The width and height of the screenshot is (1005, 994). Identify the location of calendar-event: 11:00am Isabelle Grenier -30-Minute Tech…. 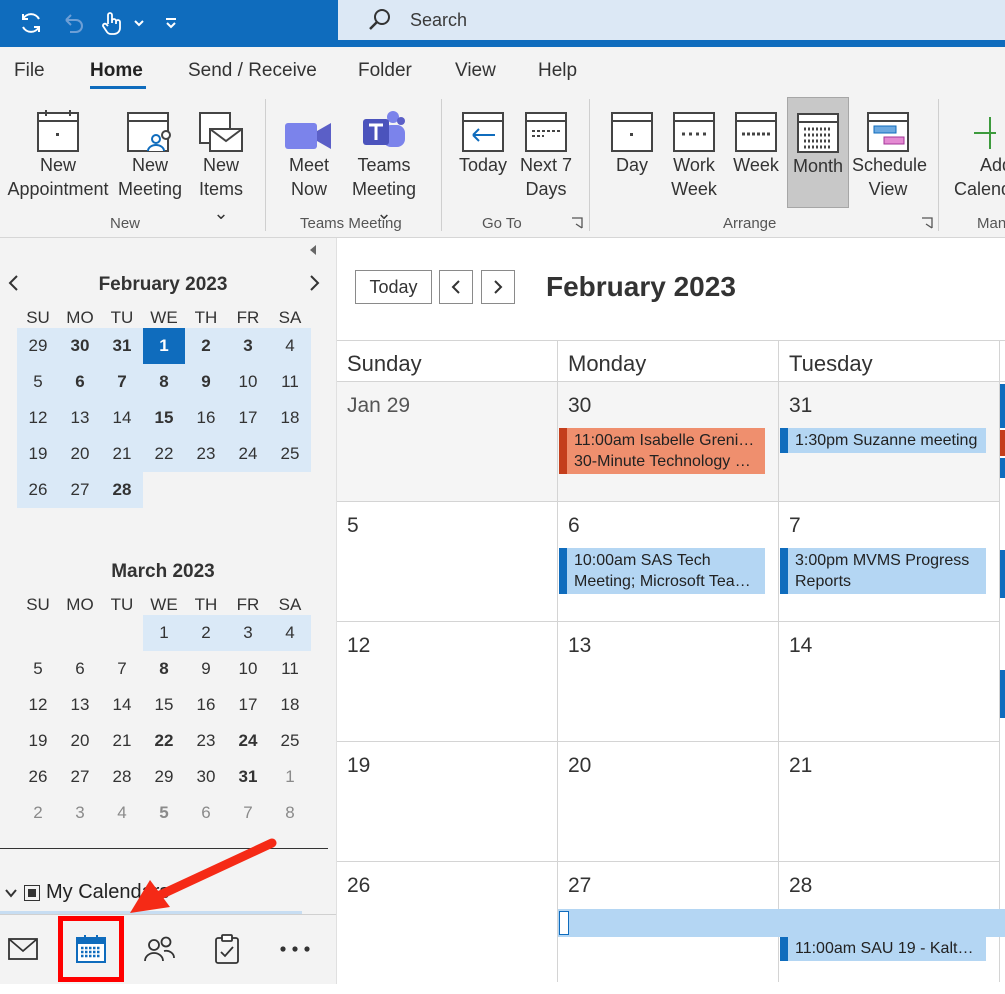
(662, 451).